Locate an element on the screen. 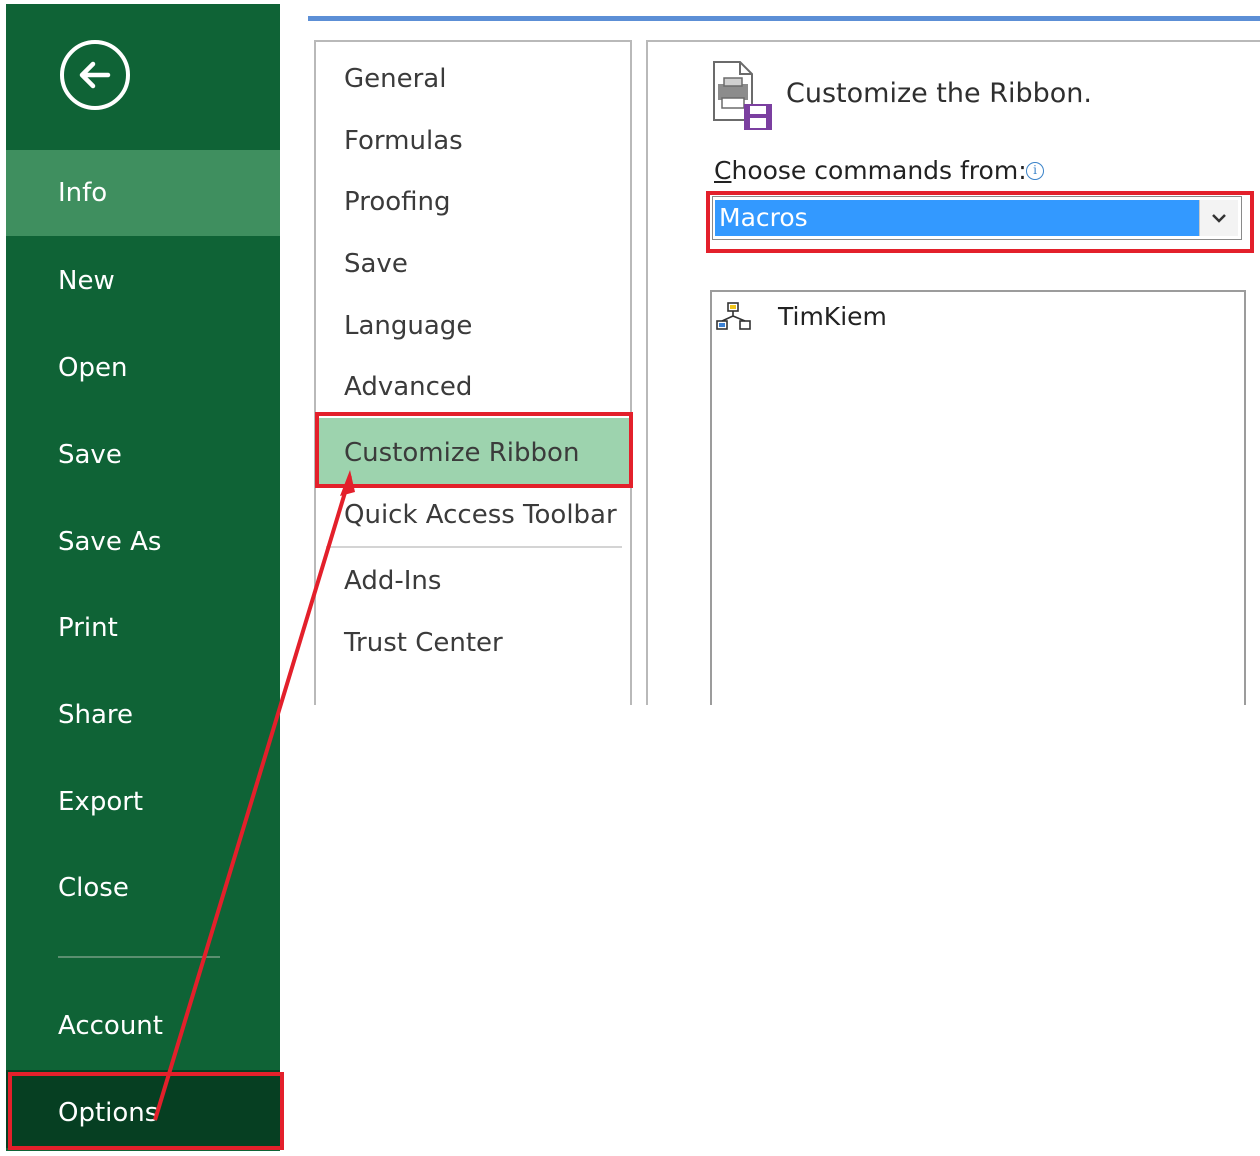 The width and height of the screenshot is (1260, 1156). choose-commands-dropdown: Macros is located at coordinates (977, 218).